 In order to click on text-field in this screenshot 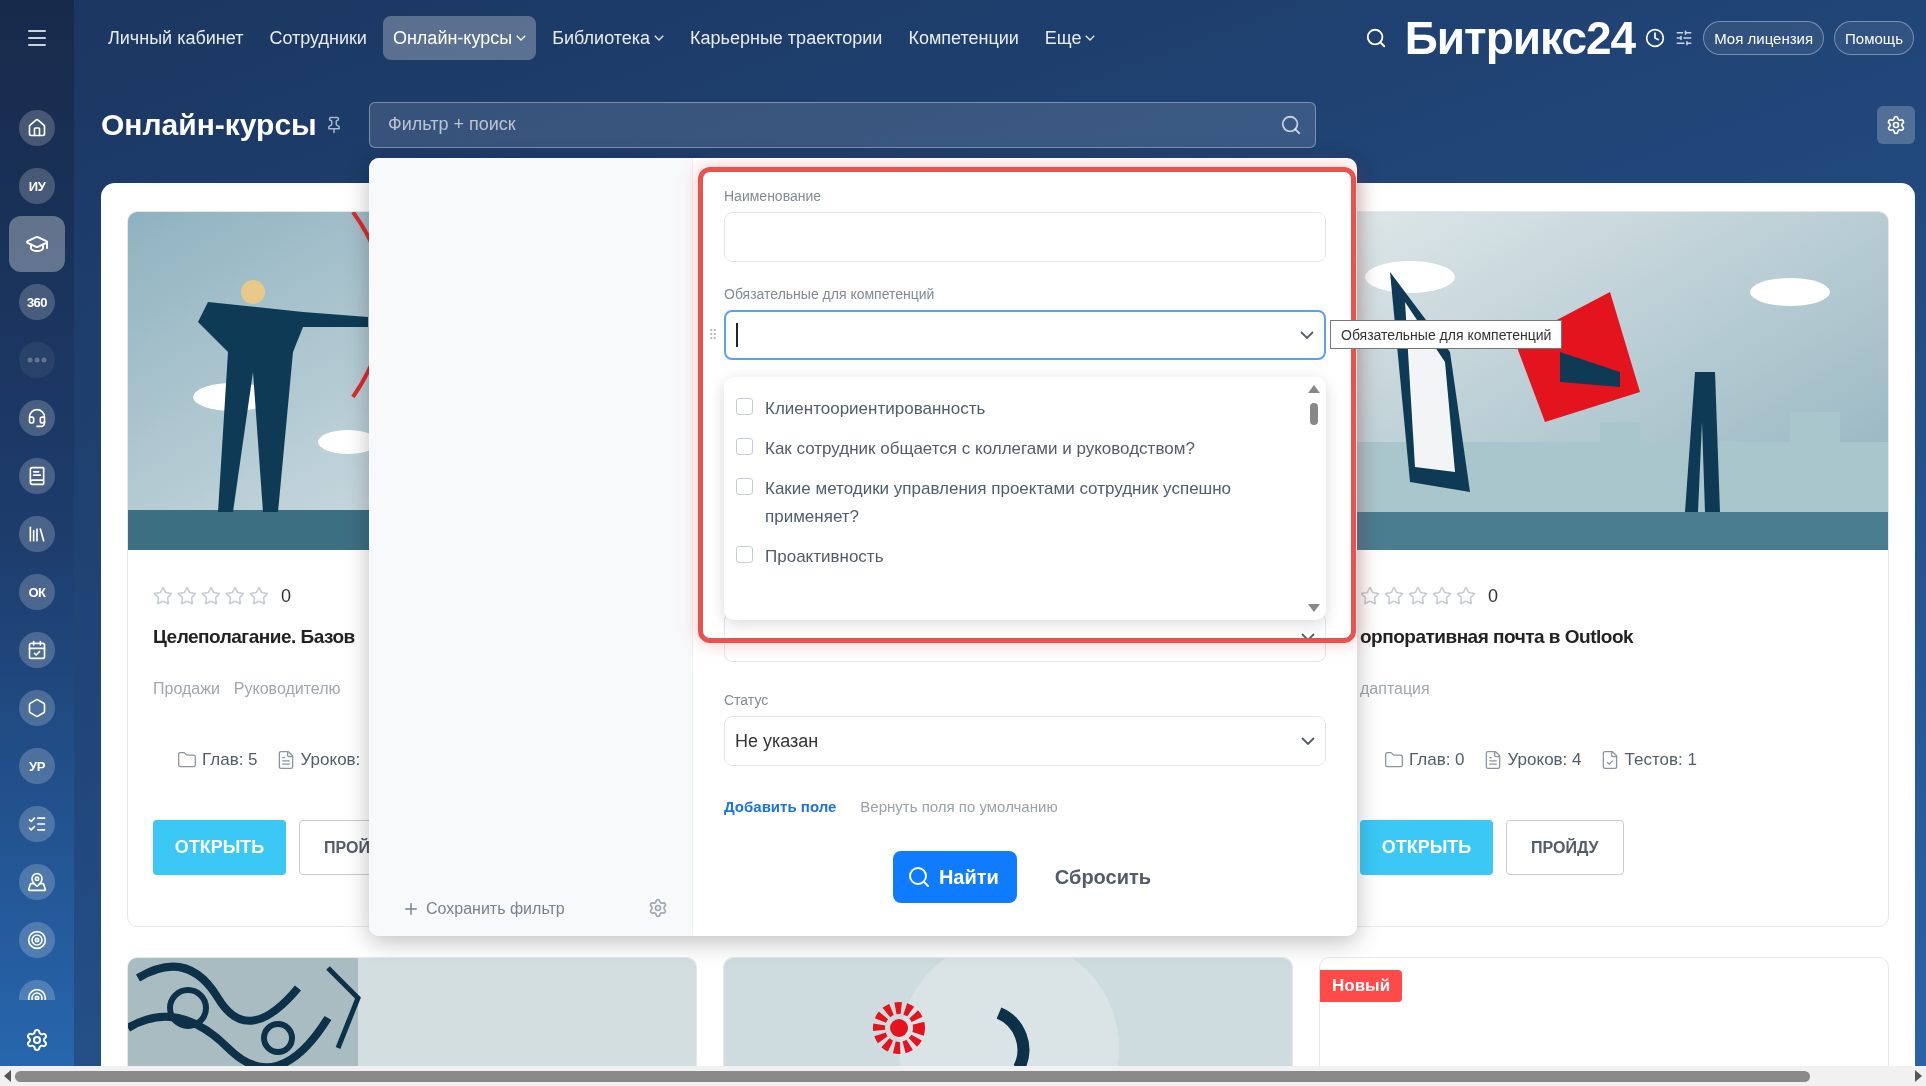, I will do `click(1025, 237)`.